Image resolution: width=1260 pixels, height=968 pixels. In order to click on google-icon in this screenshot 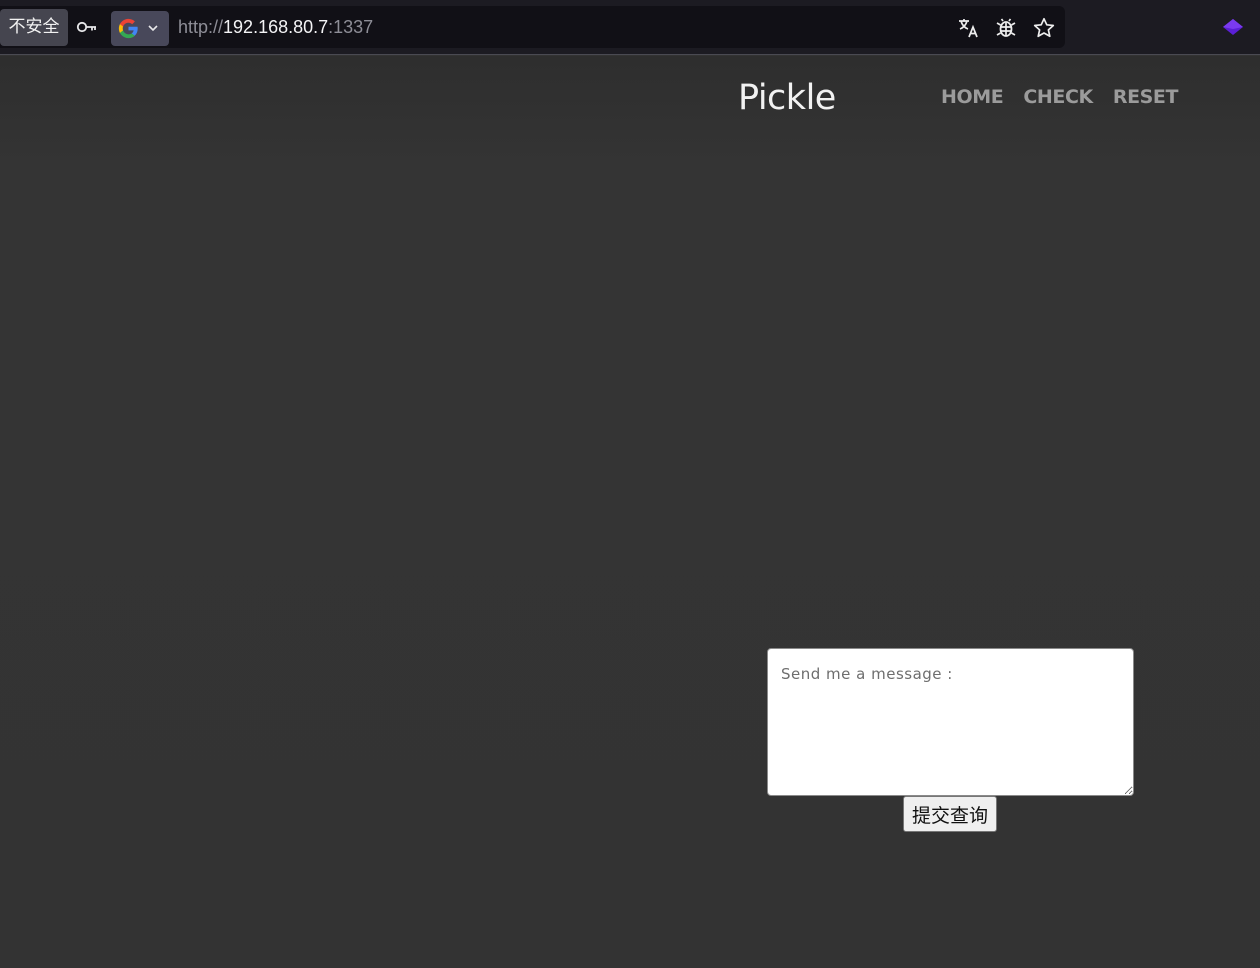, I will do `click(128, 28)`.